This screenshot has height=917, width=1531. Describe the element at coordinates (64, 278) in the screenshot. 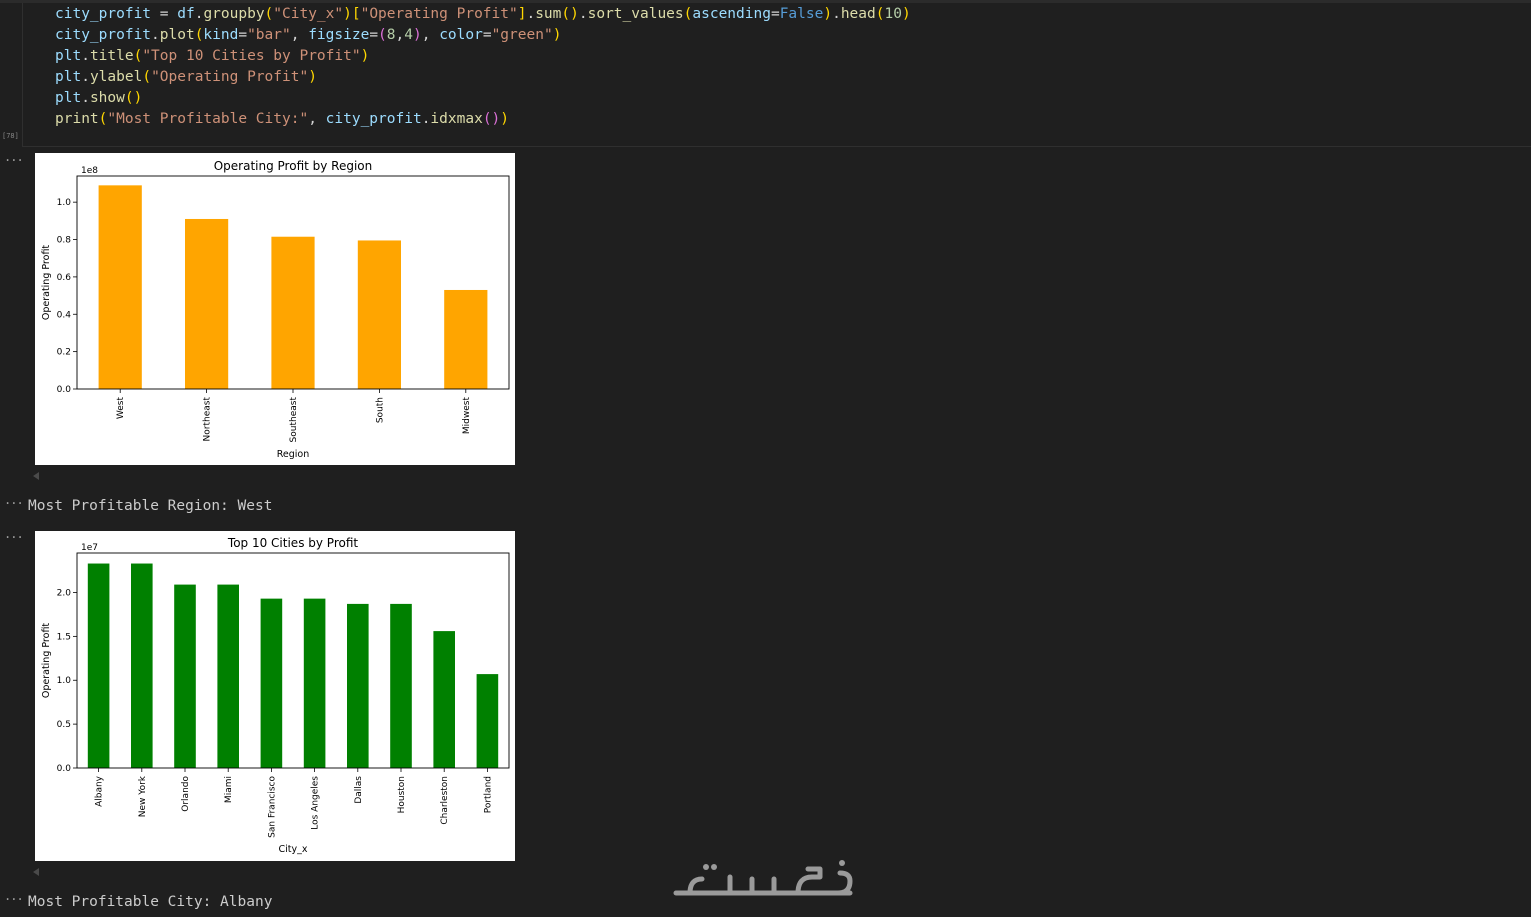

I see `y-tick-label: 0.6` at that location.